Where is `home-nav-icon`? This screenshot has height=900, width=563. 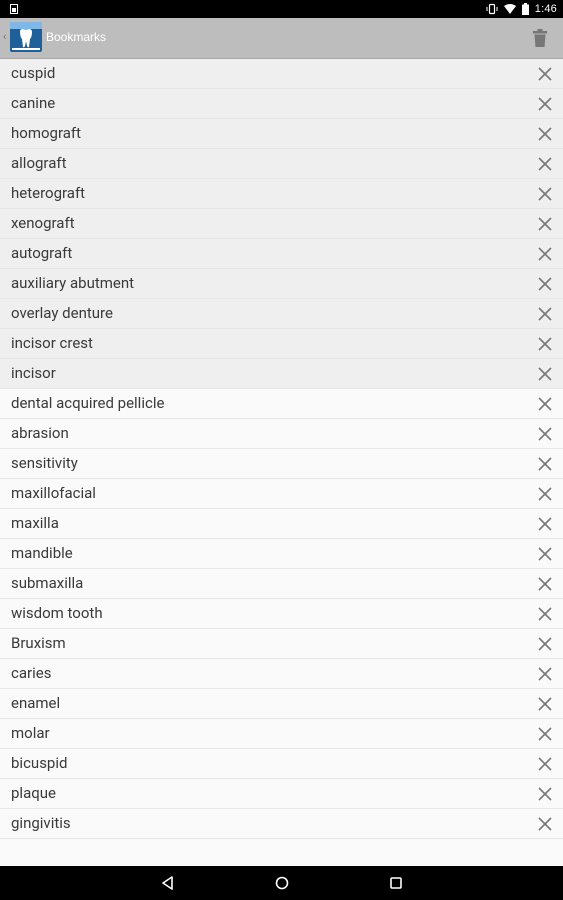 home-nav-icon is located at coordinates (282, 883).